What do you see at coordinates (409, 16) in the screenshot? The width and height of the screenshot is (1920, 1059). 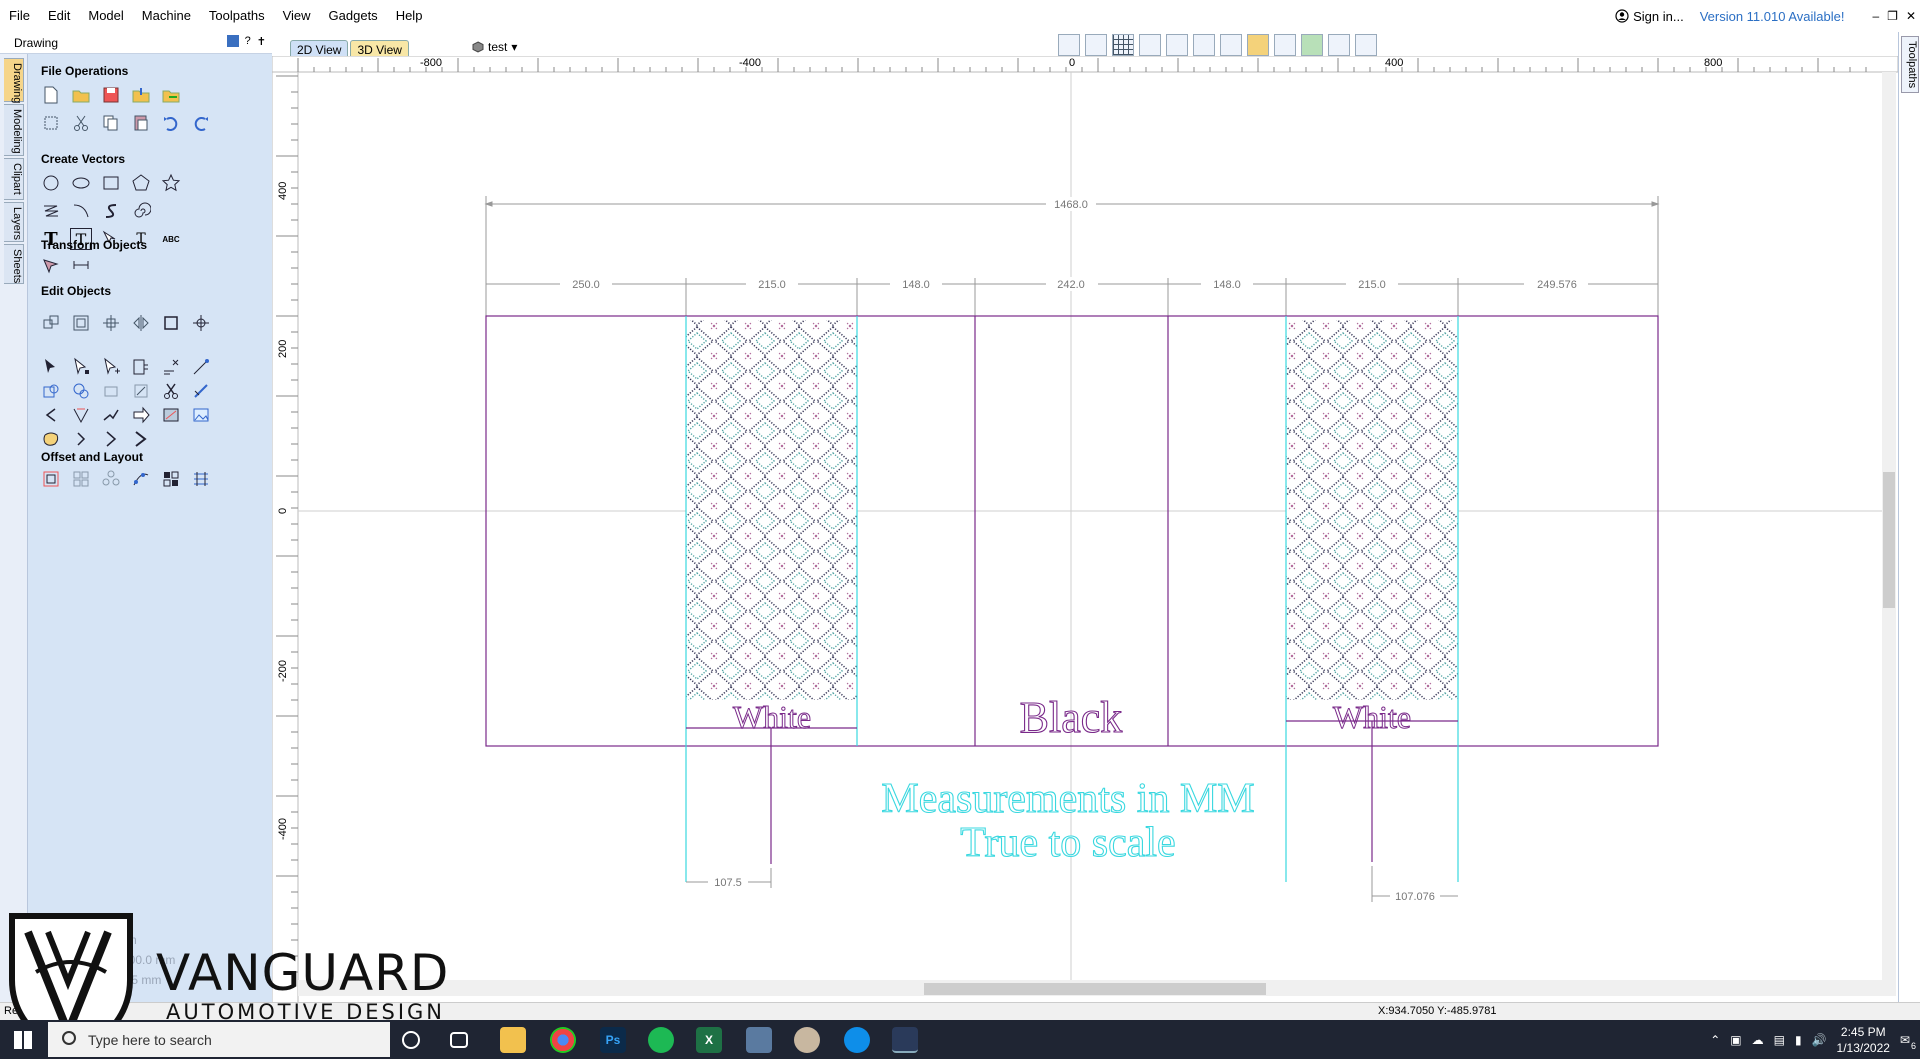 I see `menu-help: Help` at bounding box center [409, 16].